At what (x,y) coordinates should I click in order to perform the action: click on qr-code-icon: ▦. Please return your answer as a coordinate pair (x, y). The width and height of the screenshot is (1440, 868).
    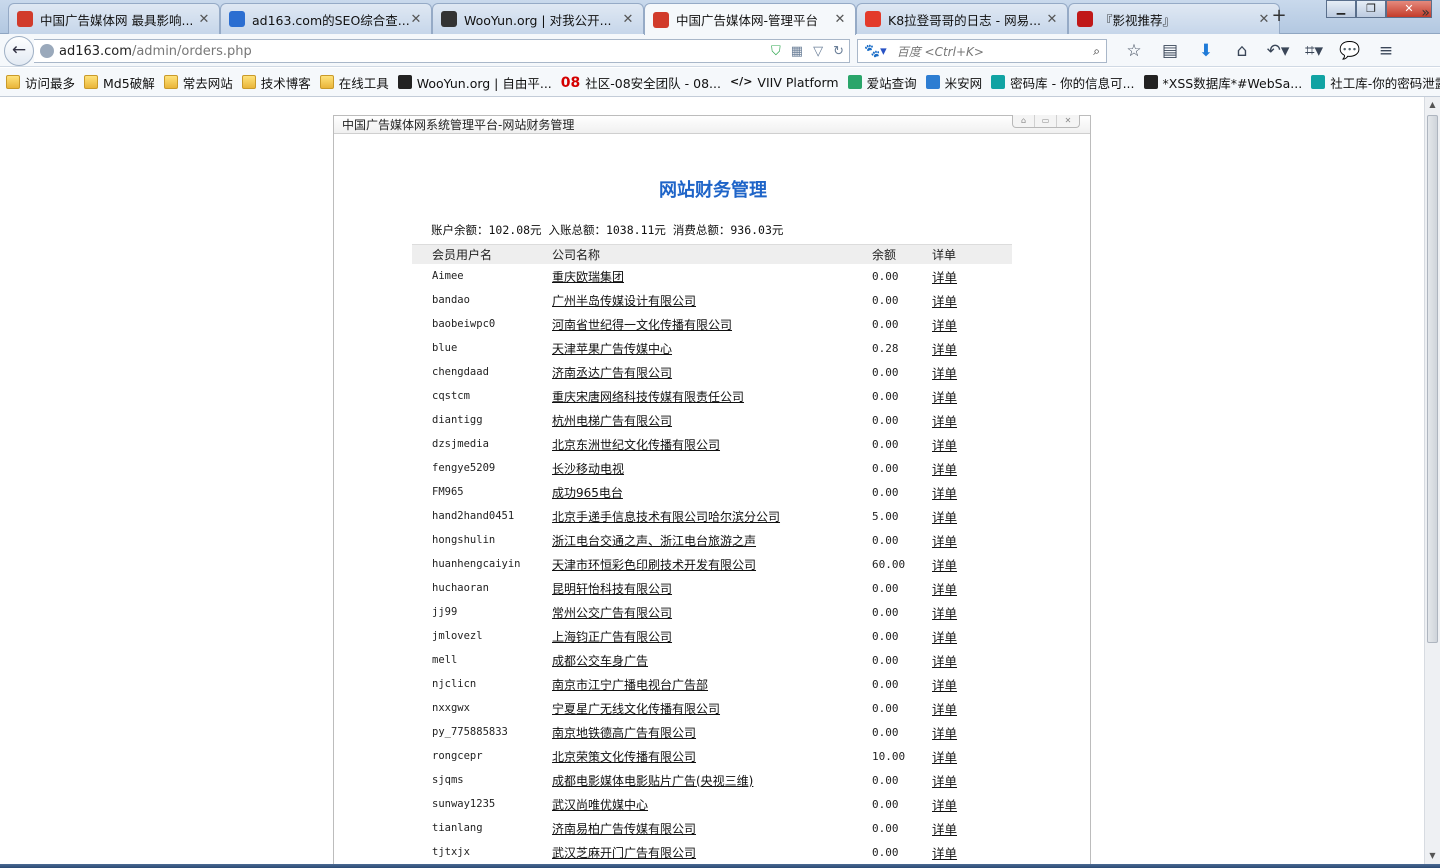
    Looking at the image, I should click on (797, 51).